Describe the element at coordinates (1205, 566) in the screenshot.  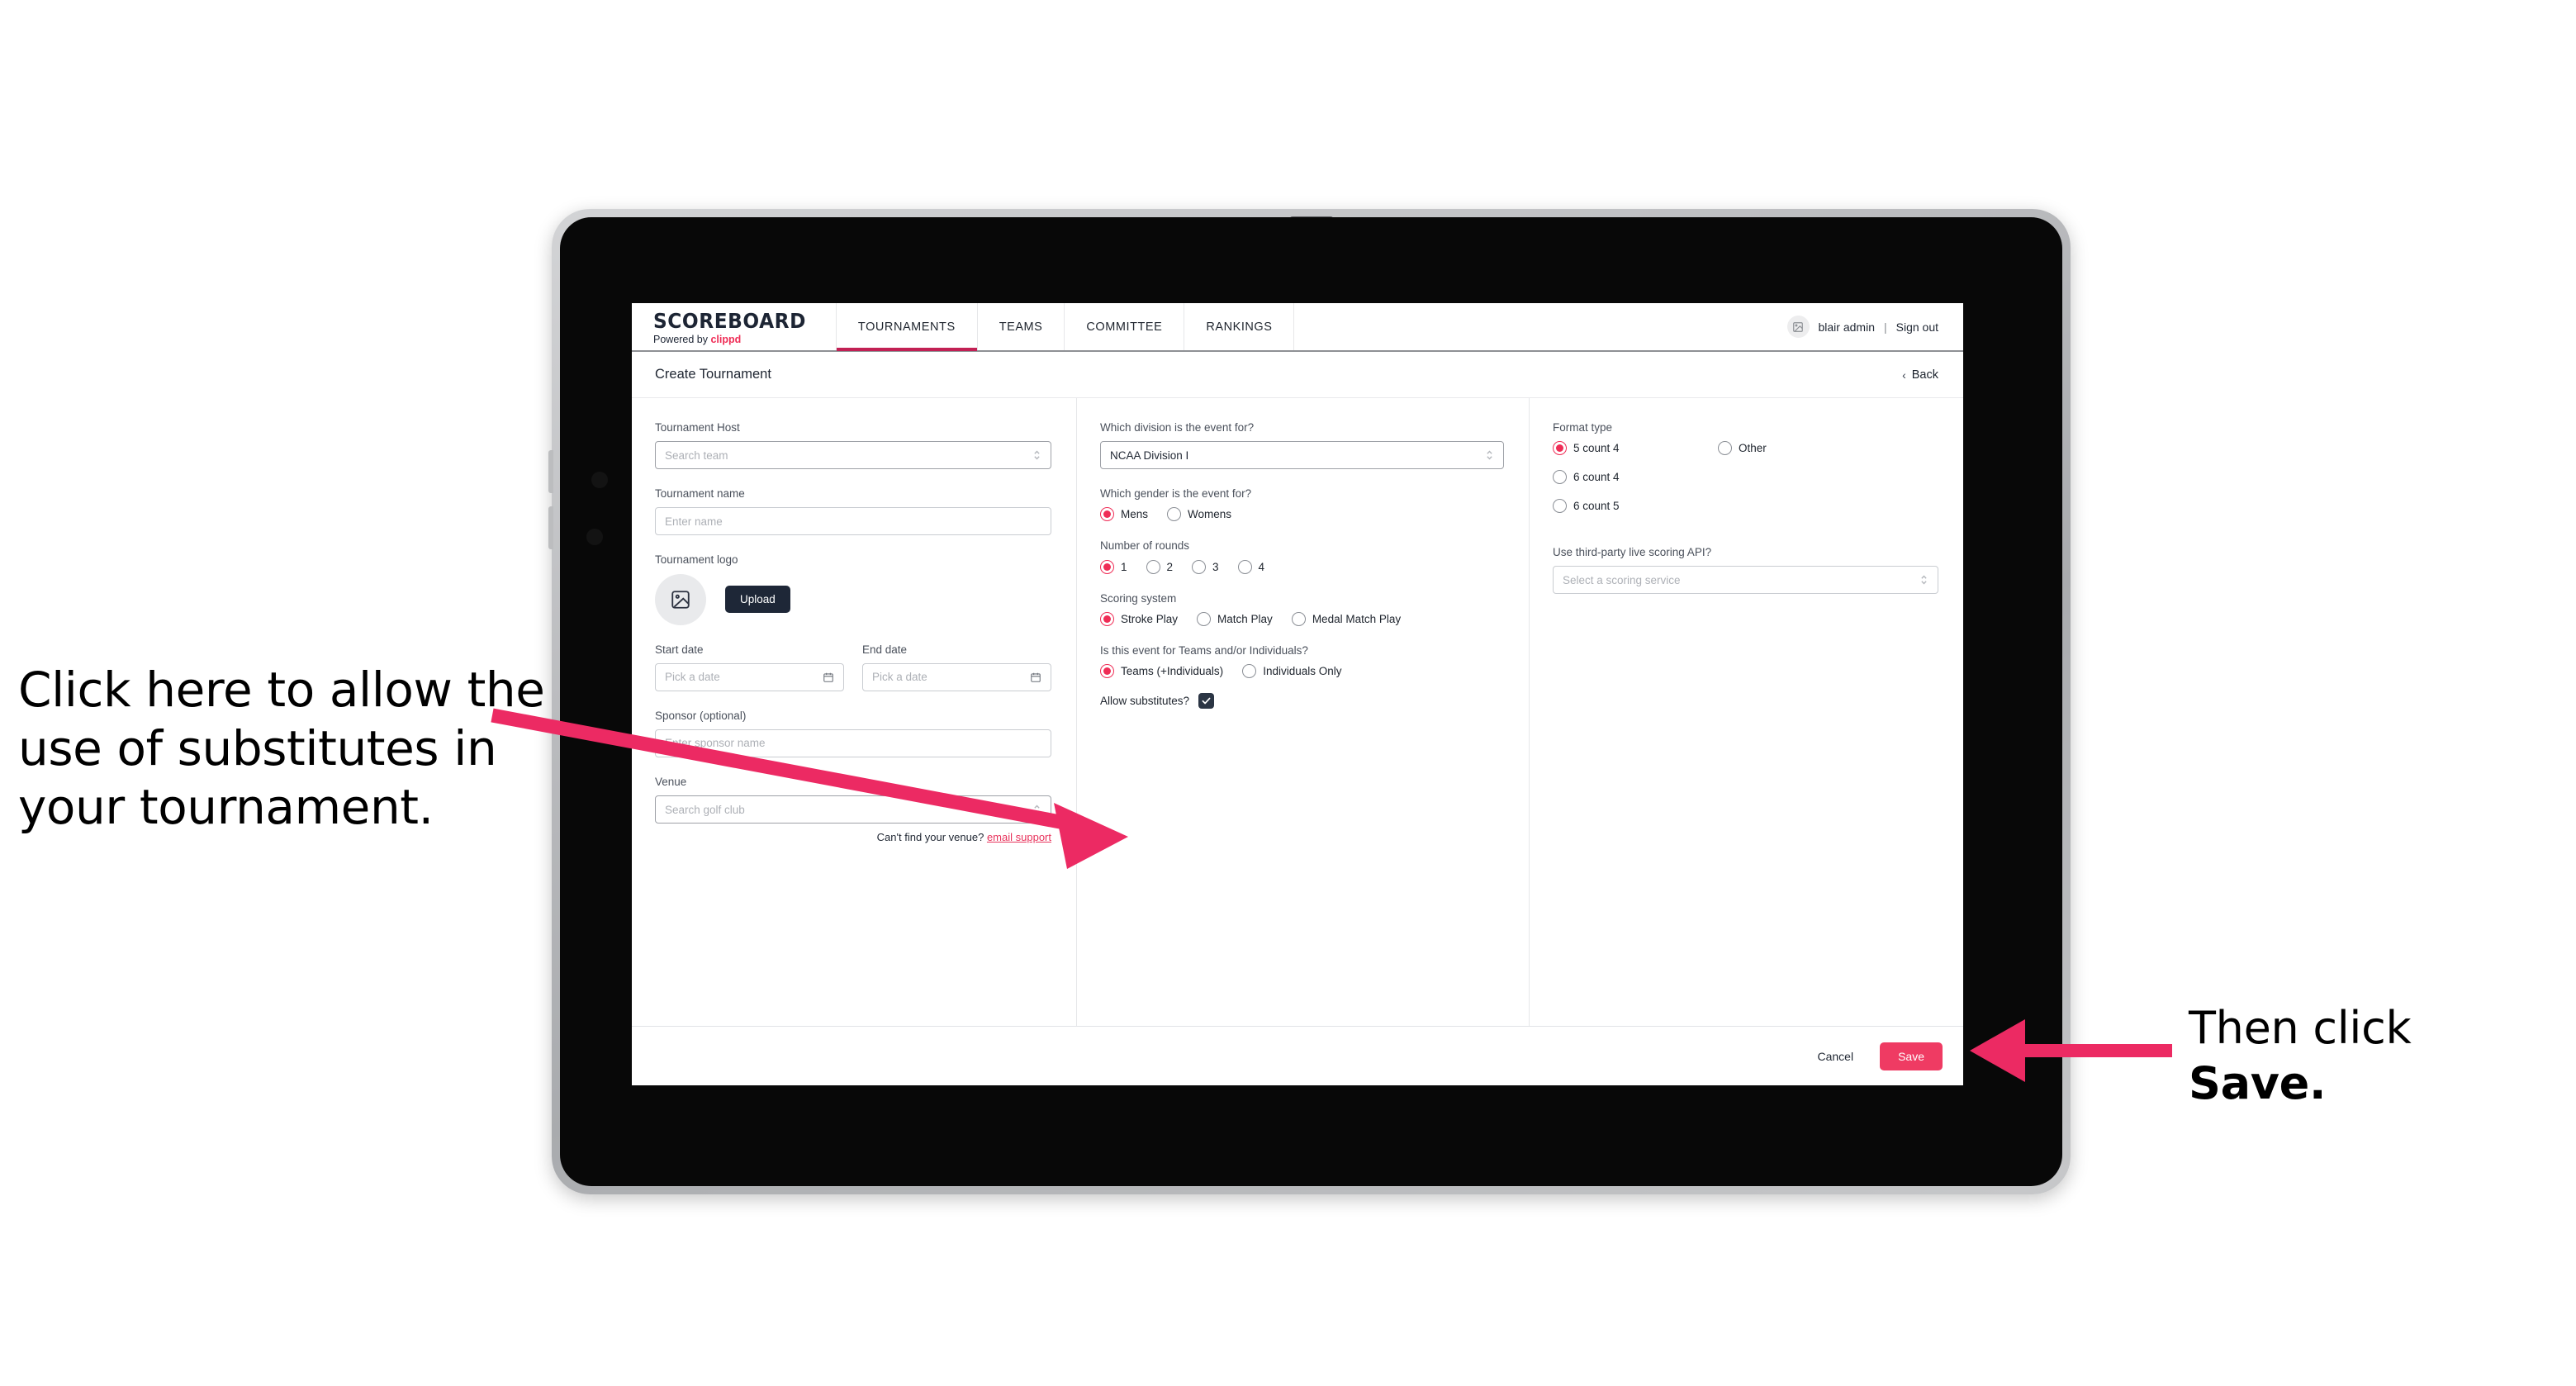
I see `rounds-option-3: 3` at that location.